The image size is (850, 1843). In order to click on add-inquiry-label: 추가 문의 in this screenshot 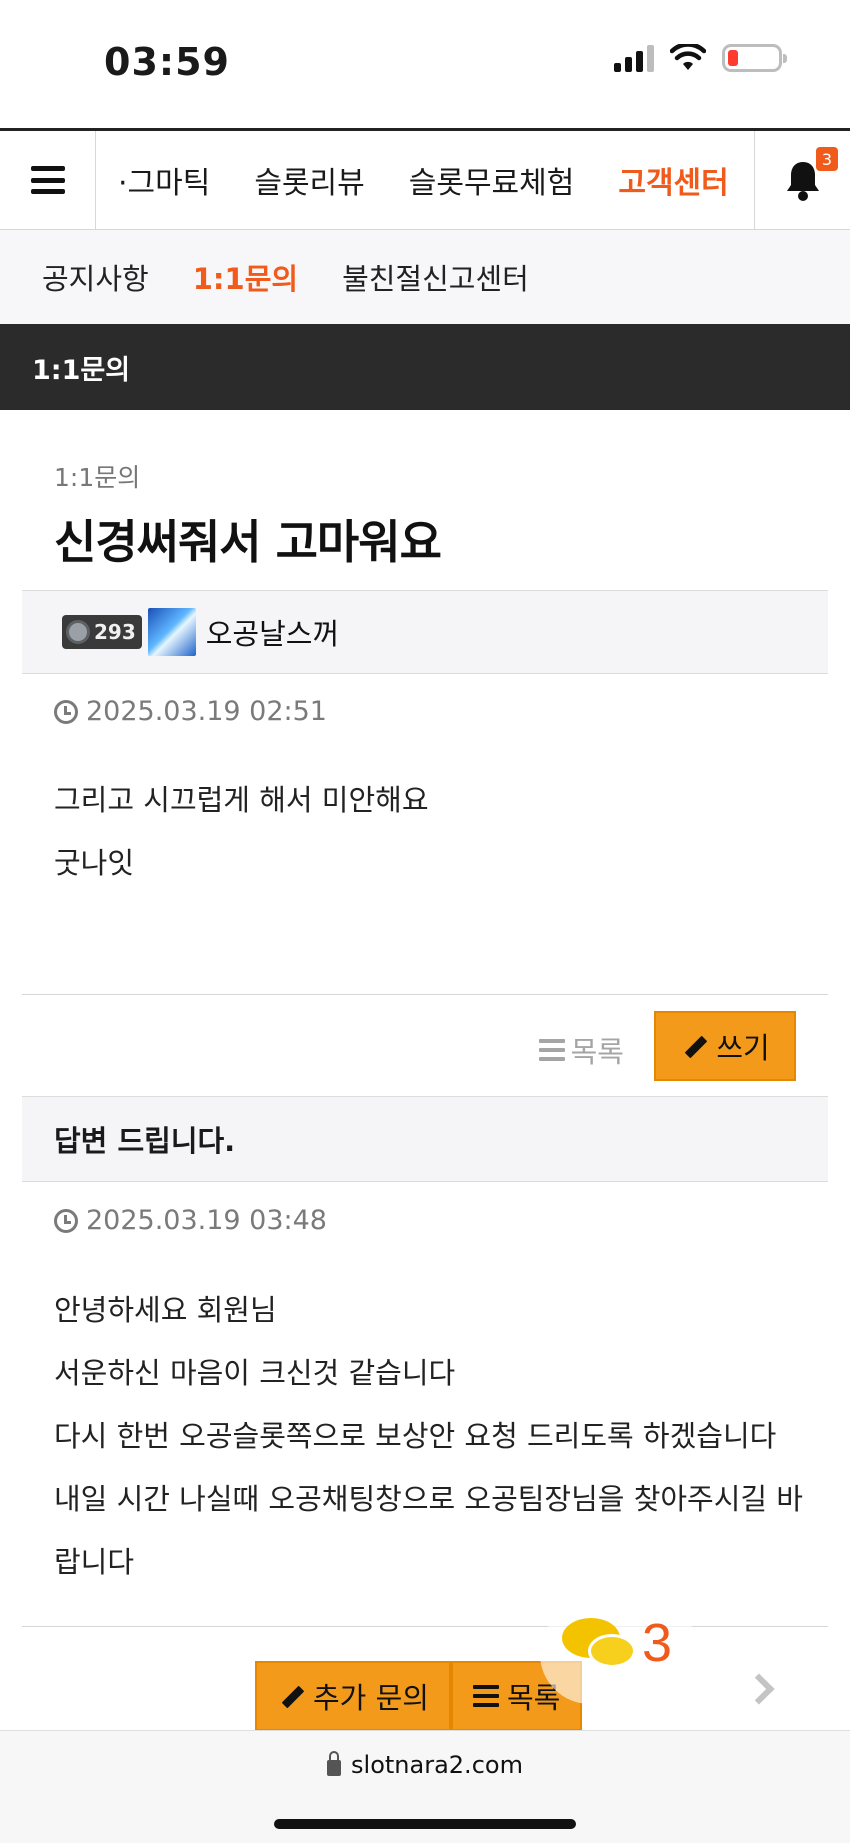, I will do `click(371, 1698)`.